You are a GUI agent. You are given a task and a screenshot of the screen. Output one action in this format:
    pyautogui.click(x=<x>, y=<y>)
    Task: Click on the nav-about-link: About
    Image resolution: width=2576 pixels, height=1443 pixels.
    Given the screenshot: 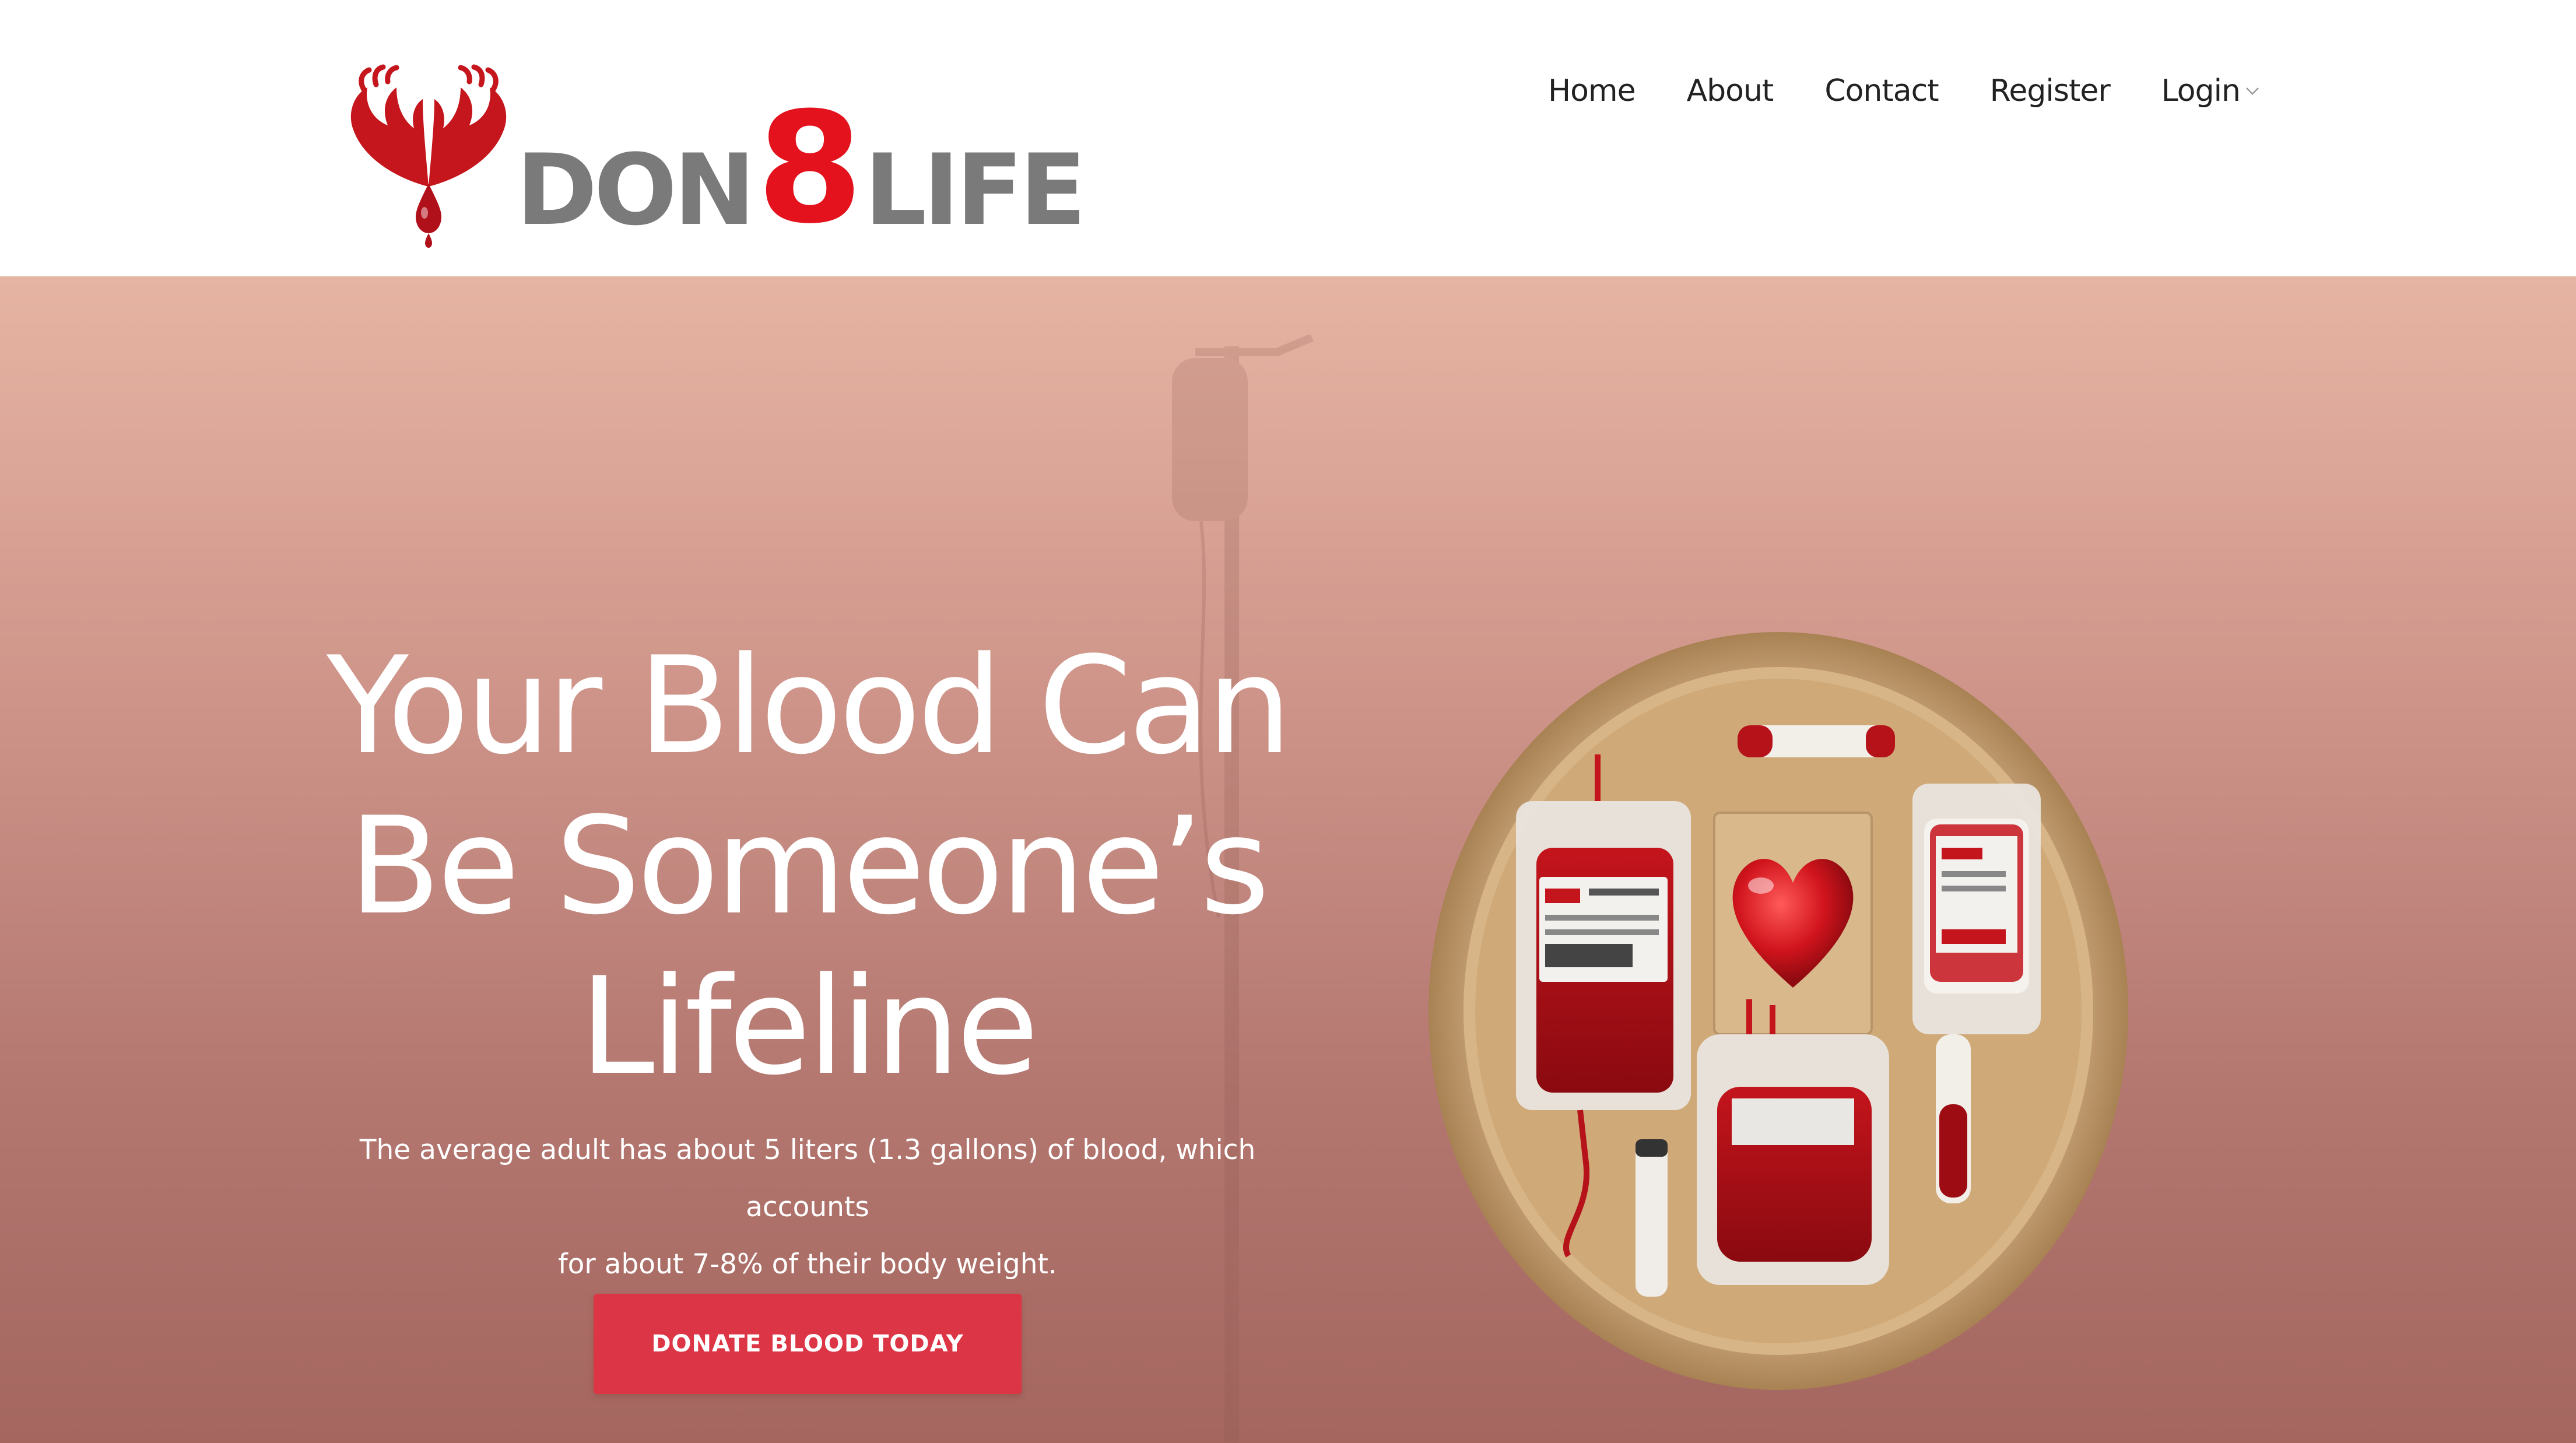 What is the action you would take?
    pyautogui.click(x=1730, y=90)
    